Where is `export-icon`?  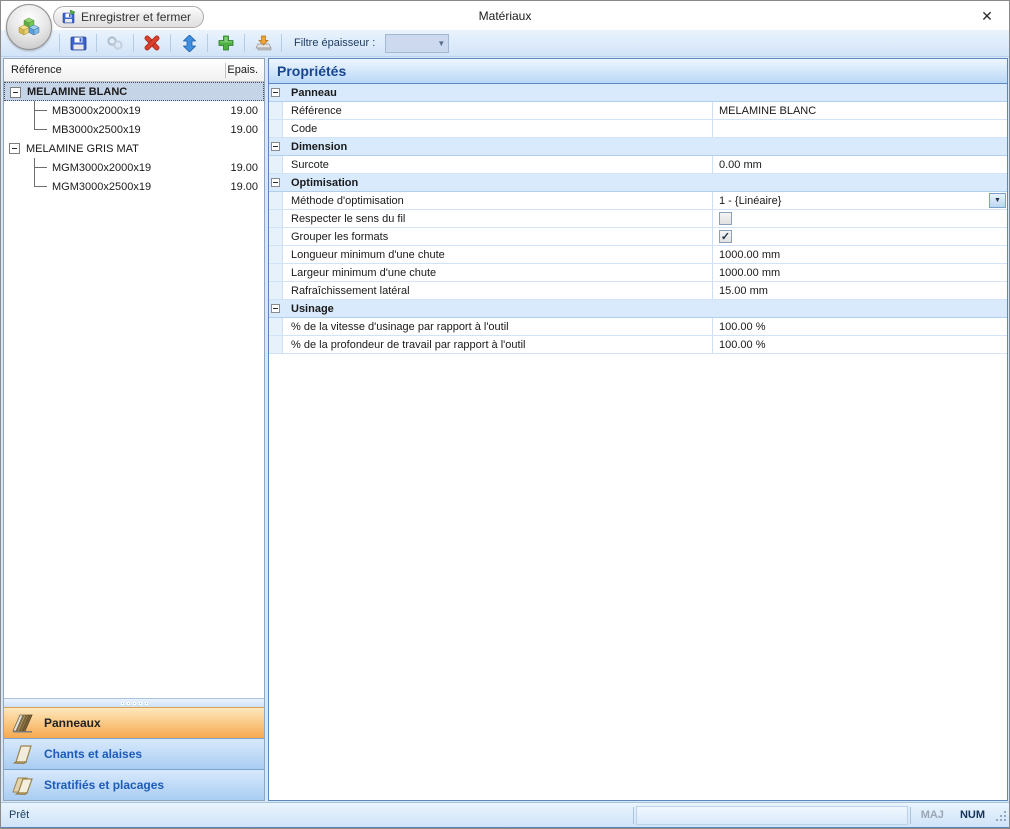
export-icon is located at coordinates (263, 43).